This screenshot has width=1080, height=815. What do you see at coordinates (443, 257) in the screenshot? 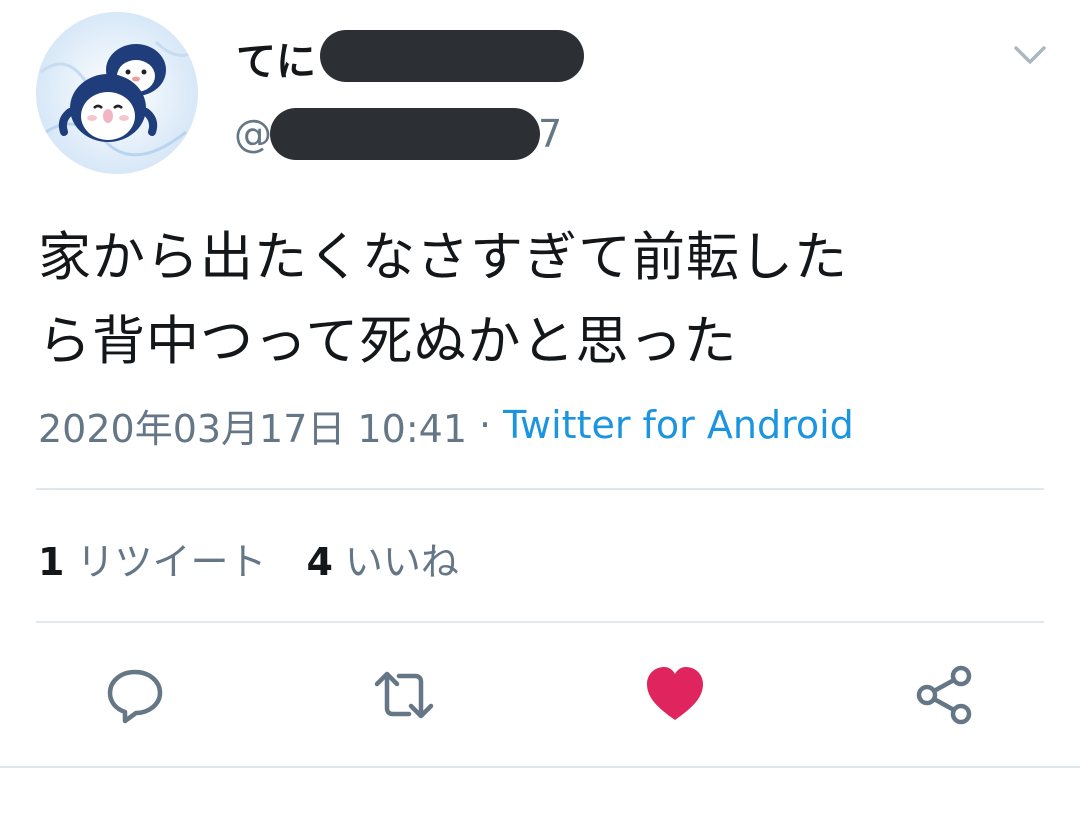
I see `tweet-text-line: 家から出たくなさすぎて前転した` at bounding box center [443, 257].